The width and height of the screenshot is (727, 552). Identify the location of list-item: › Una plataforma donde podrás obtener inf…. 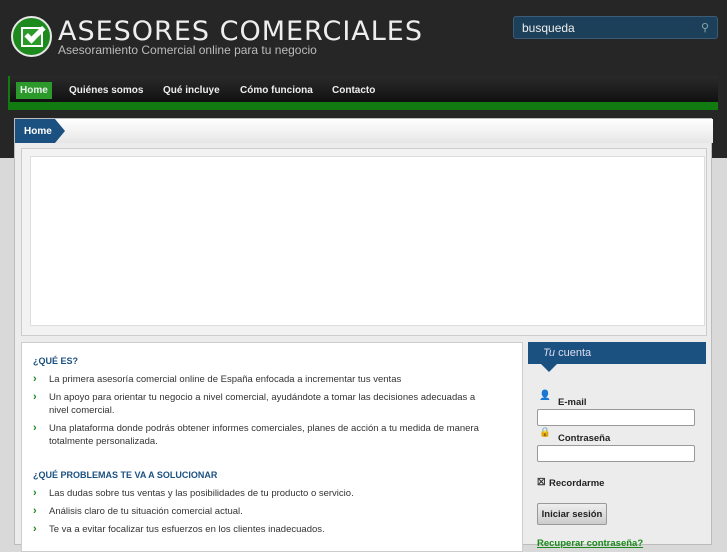
(256, 434).